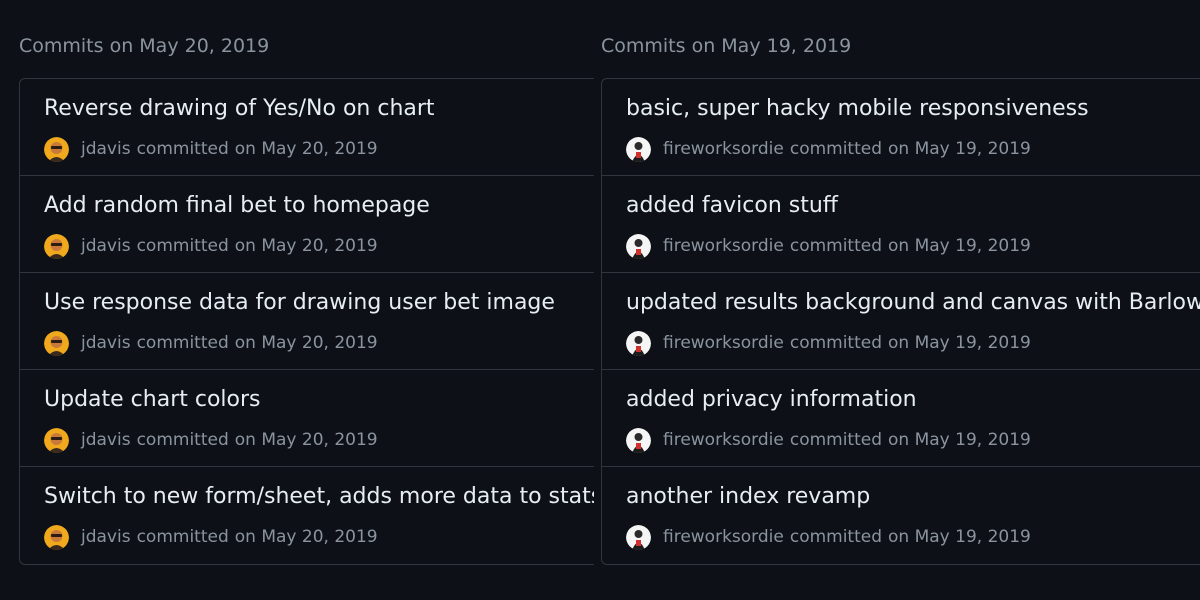  What do you see at coordinates (152, 399) in the screenshot?
I see `commit-title-link: Update chart colors` at bounding box center [152, 399].